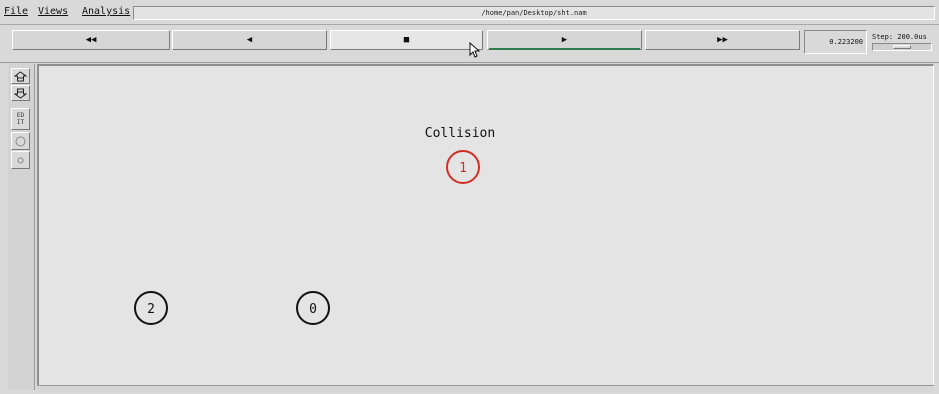 The height and width of the screenshot is (394, 939). What do you see at coordinates (485, 388) in the screenshot?
I see `canvas-horizontal-scrollbar` at bounding box center [485, 388].